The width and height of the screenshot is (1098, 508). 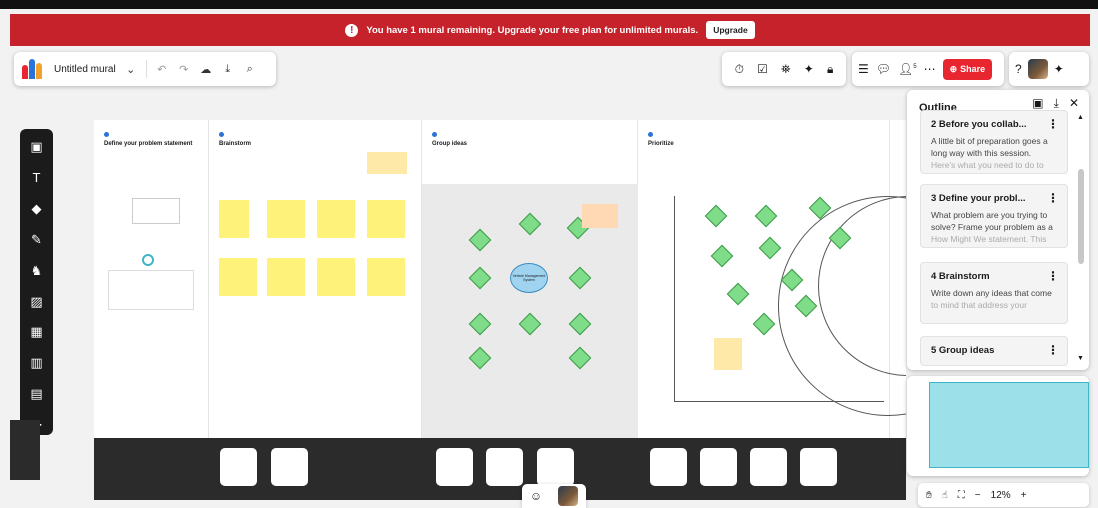 I want to click on fit-view-icon: ⛶, so click(x=961, y=495).